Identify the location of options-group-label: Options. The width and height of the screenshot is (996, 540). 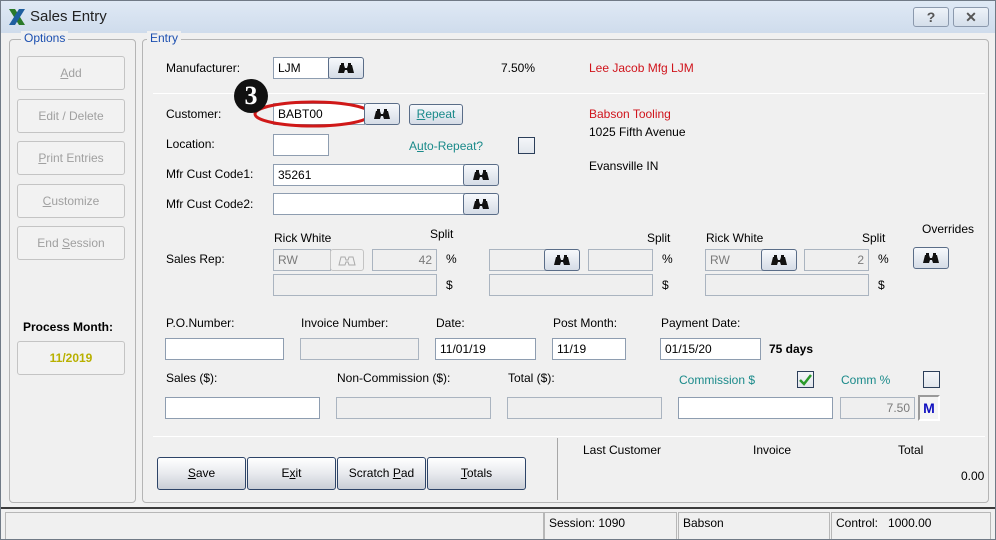
(45, 38).